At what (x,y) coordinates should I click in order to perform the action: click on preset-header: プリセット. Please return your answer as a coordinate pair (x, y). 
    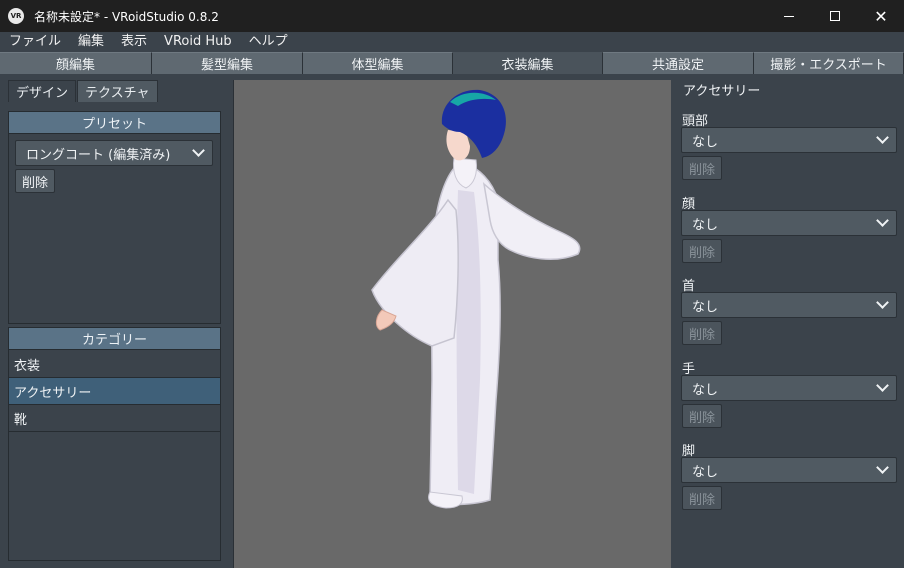
    Looking at the image, I should click on (114, 123).